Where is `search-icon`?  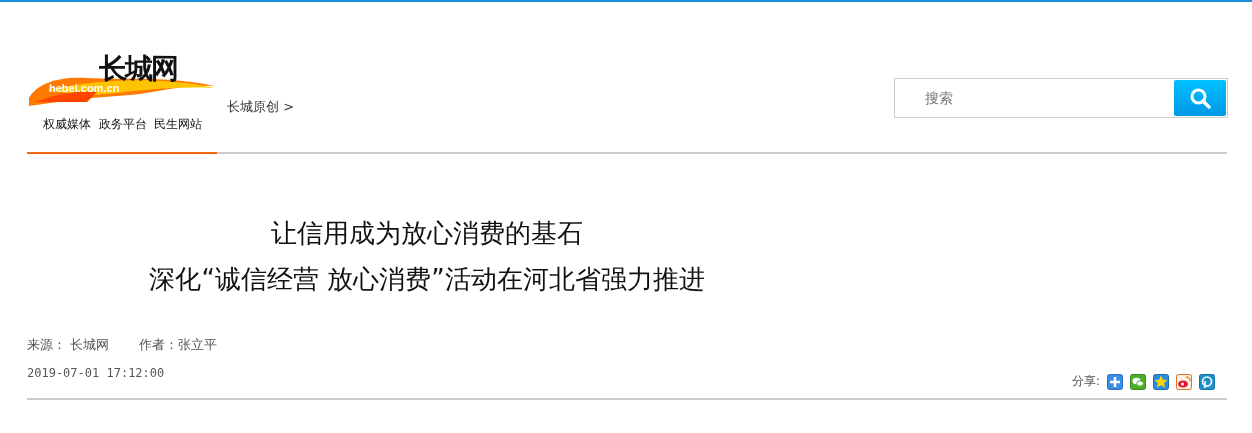
search-icon is located at coordinates (1200, 98).